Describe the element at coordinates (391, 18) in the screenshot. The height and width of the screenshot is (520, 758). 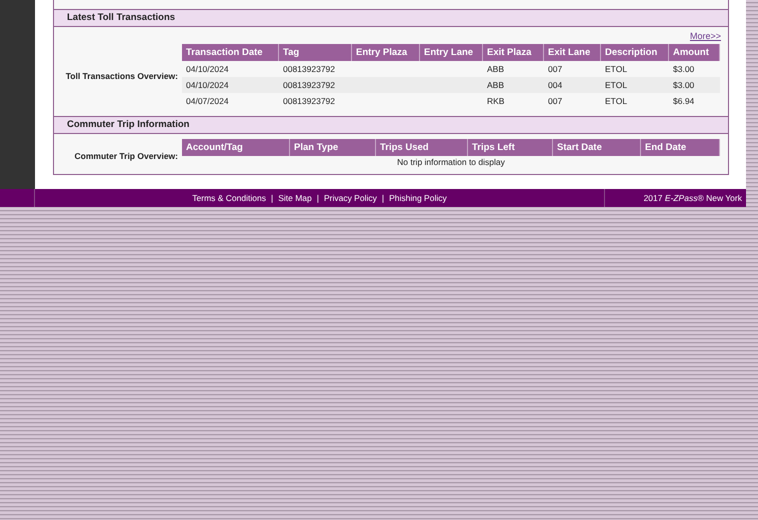
I see `section-header: Latest Toll Transactions` at that location.